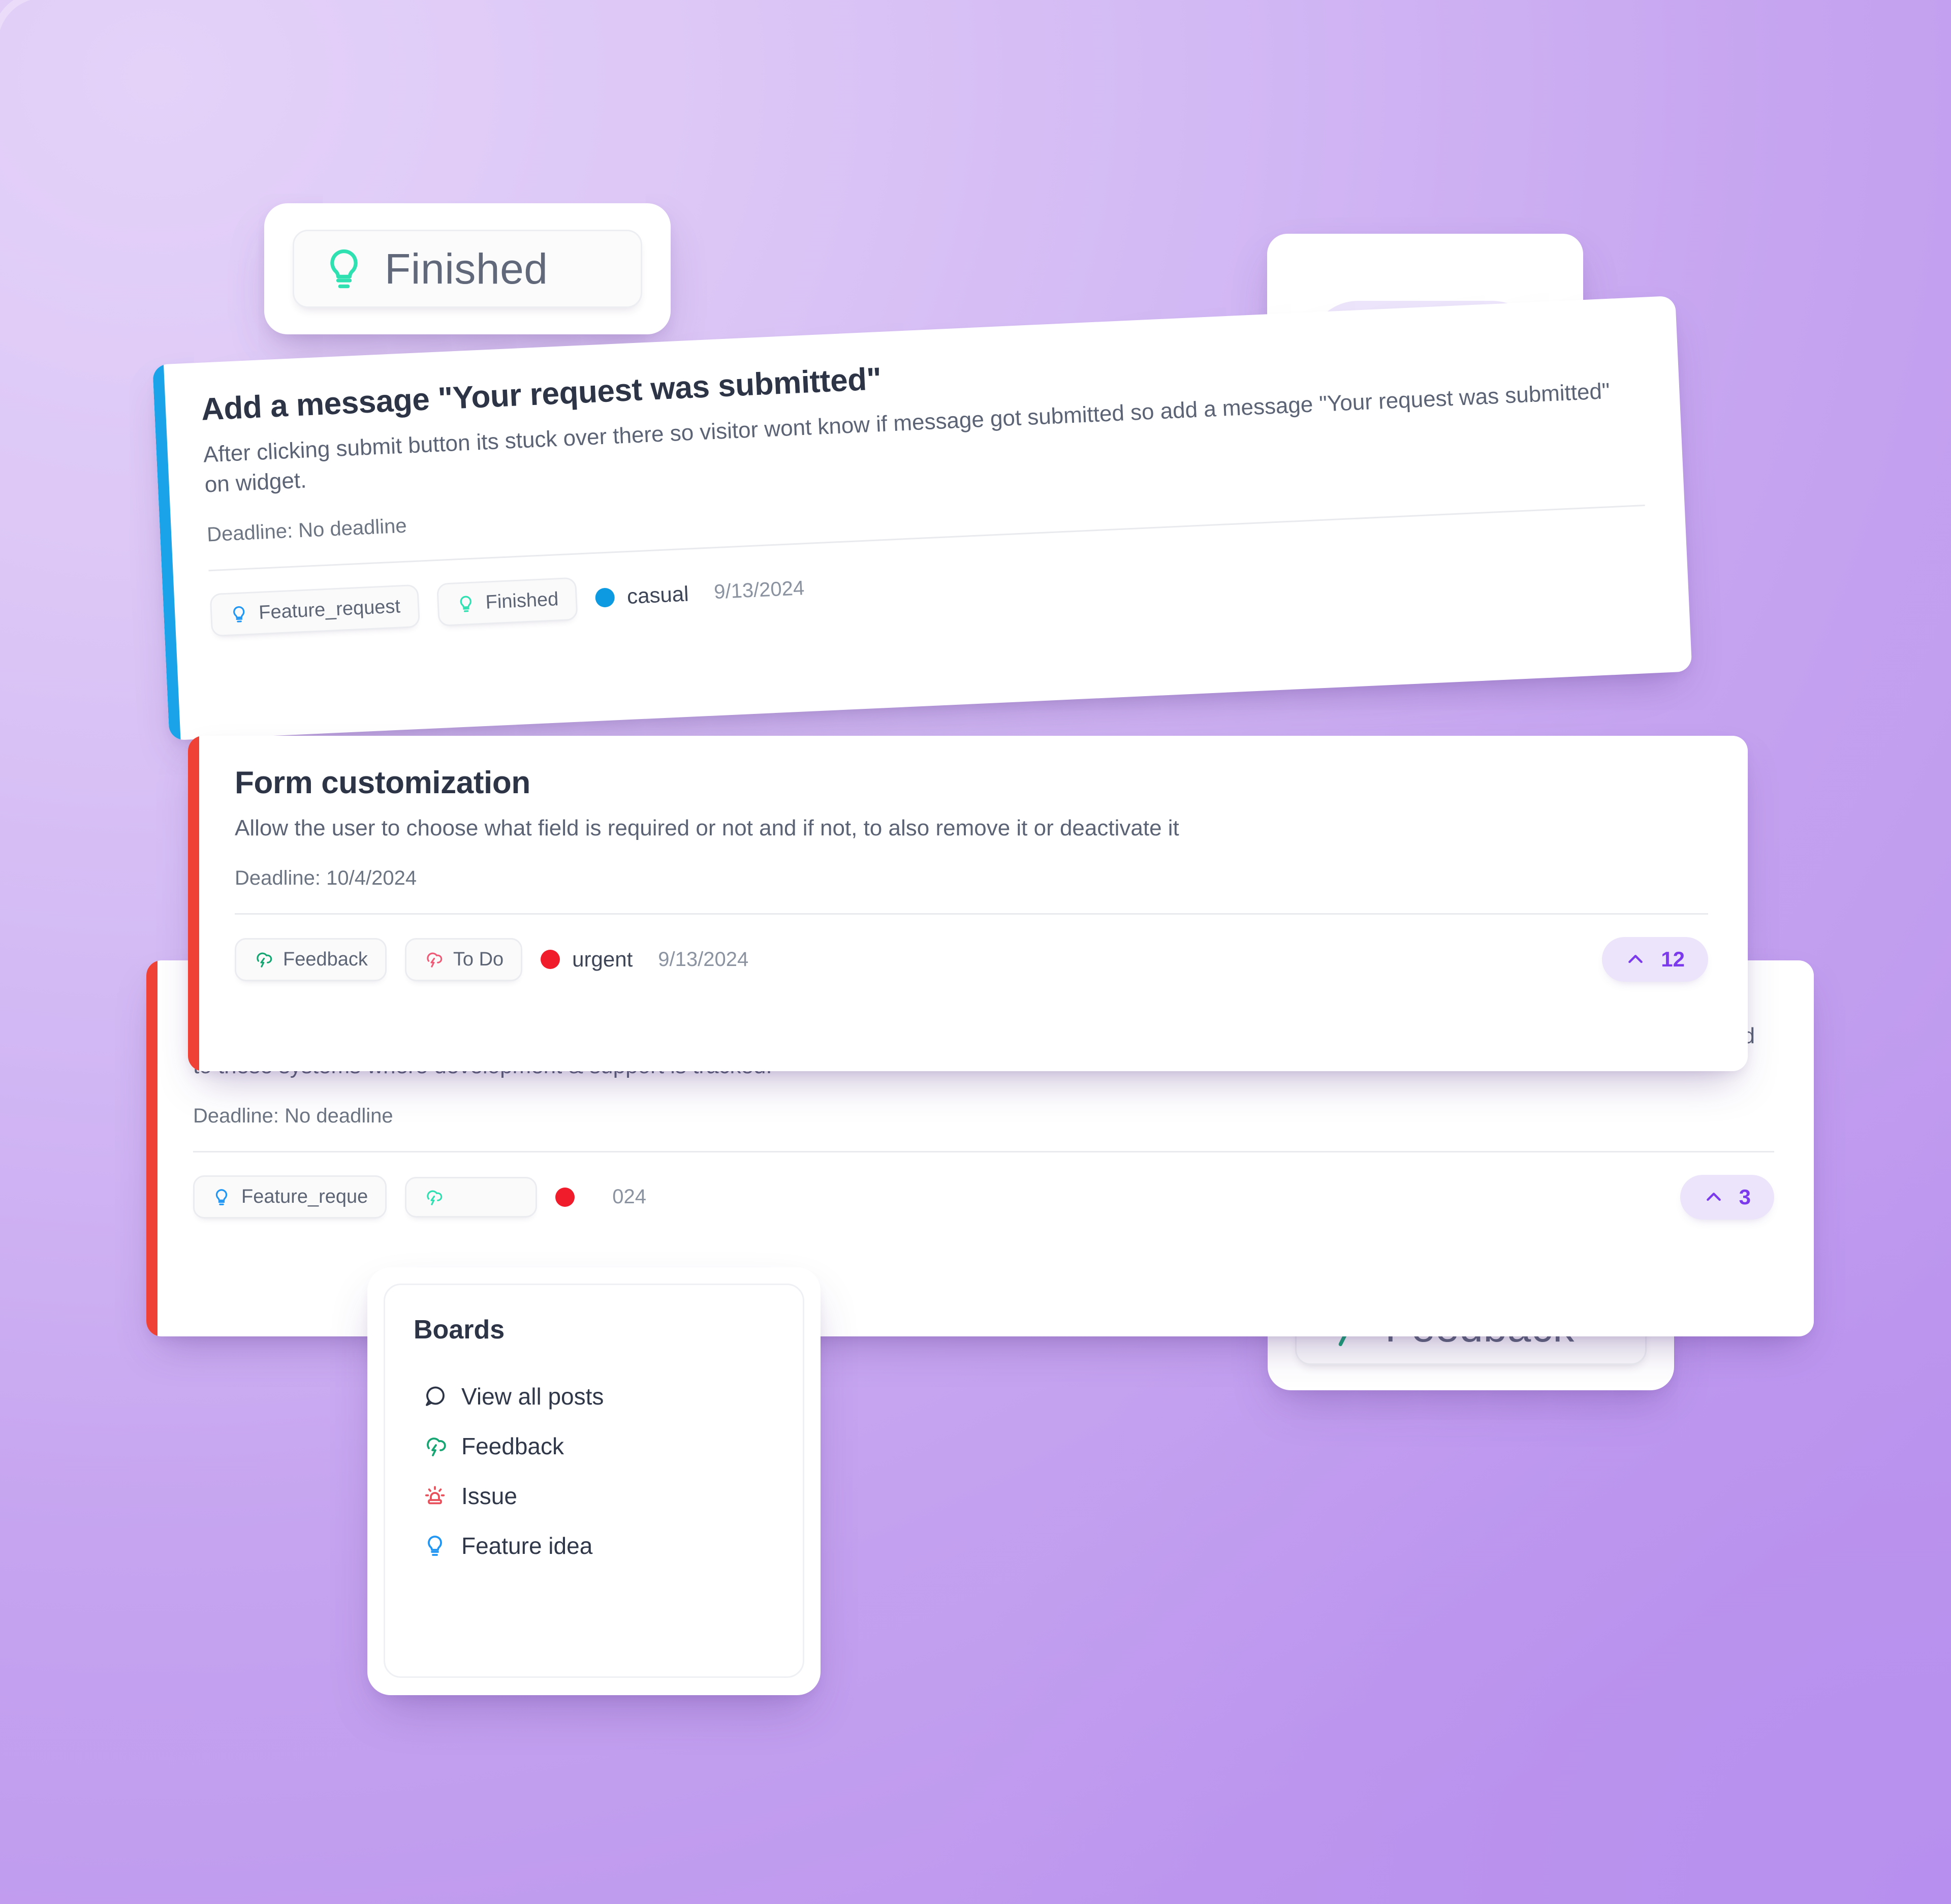 Image resolution: width=1951 pixels, height=1904 pixels. What do you see at coordinates (382, 782) in the screenshot?
I see `post-title: Form customization` at bounding box center [382, 782].